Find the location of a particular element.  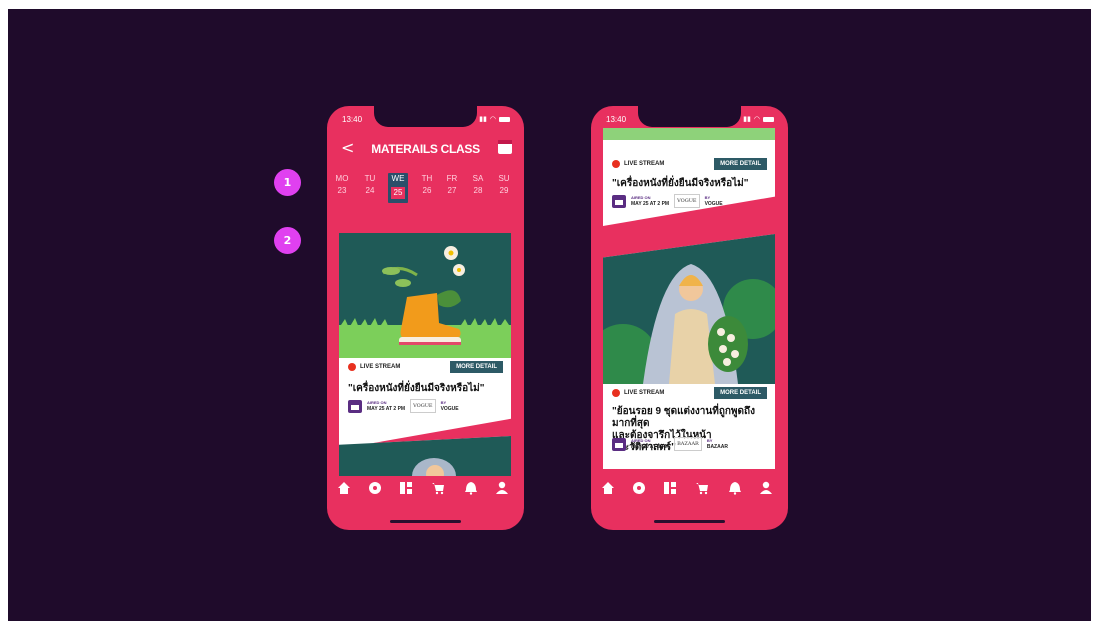

page-title: MATERAILS CLASS is located at coordinates (425, 149).